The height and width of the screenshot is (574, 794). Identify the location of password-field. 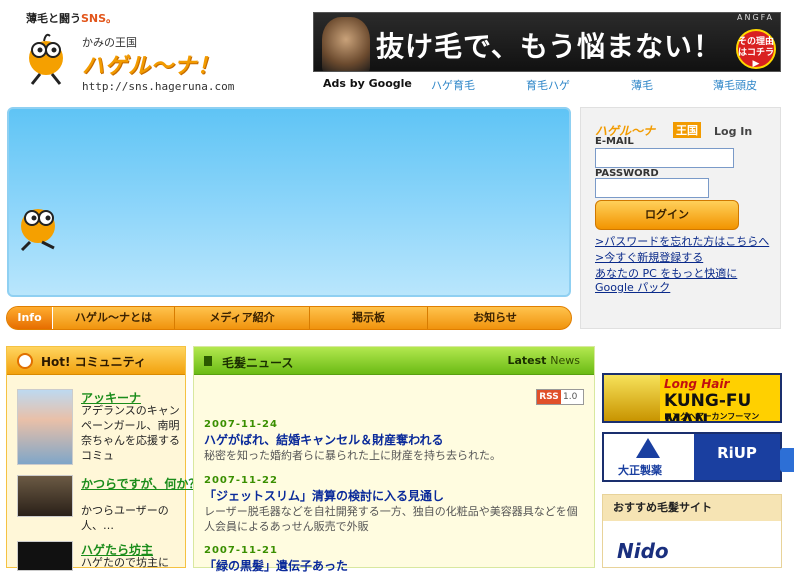
(652, 188).